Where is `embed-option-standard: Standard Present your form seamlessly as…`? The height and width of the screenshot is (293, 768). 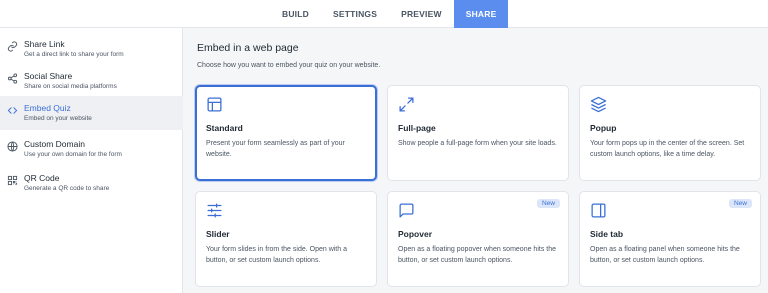
embed-option-standard: Standard Present your form seamlessly as… is located at coordinates (286, 133).